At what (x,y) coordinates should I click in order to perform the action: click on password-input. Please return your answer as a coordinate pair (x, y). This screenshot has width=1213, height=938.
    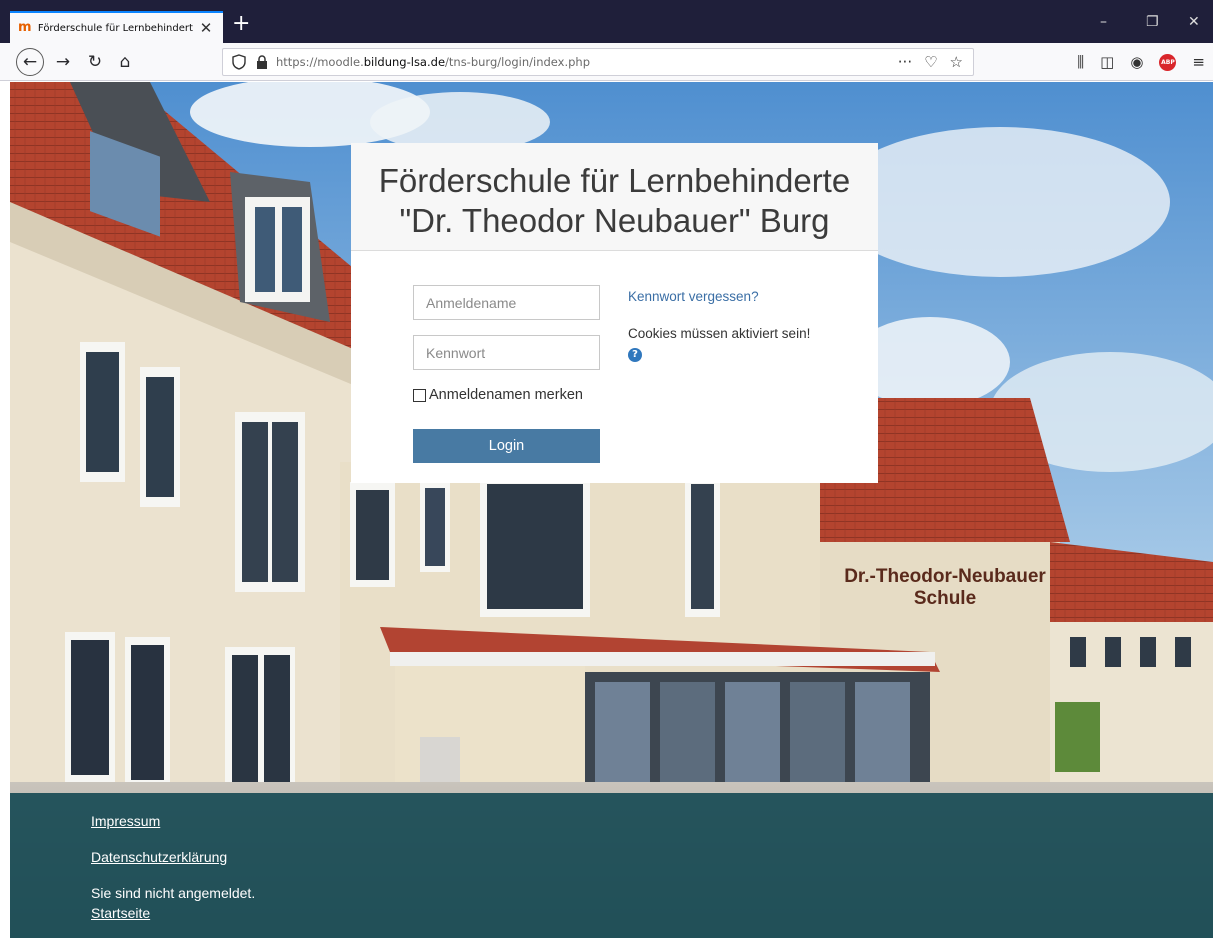
    Looking at the image, I should click on (506, 352).